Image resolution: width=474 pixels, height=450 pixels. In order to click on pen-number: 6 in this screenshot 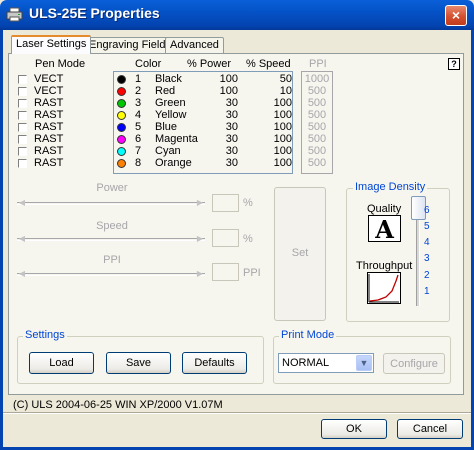, I will do `click(138, 139)`.